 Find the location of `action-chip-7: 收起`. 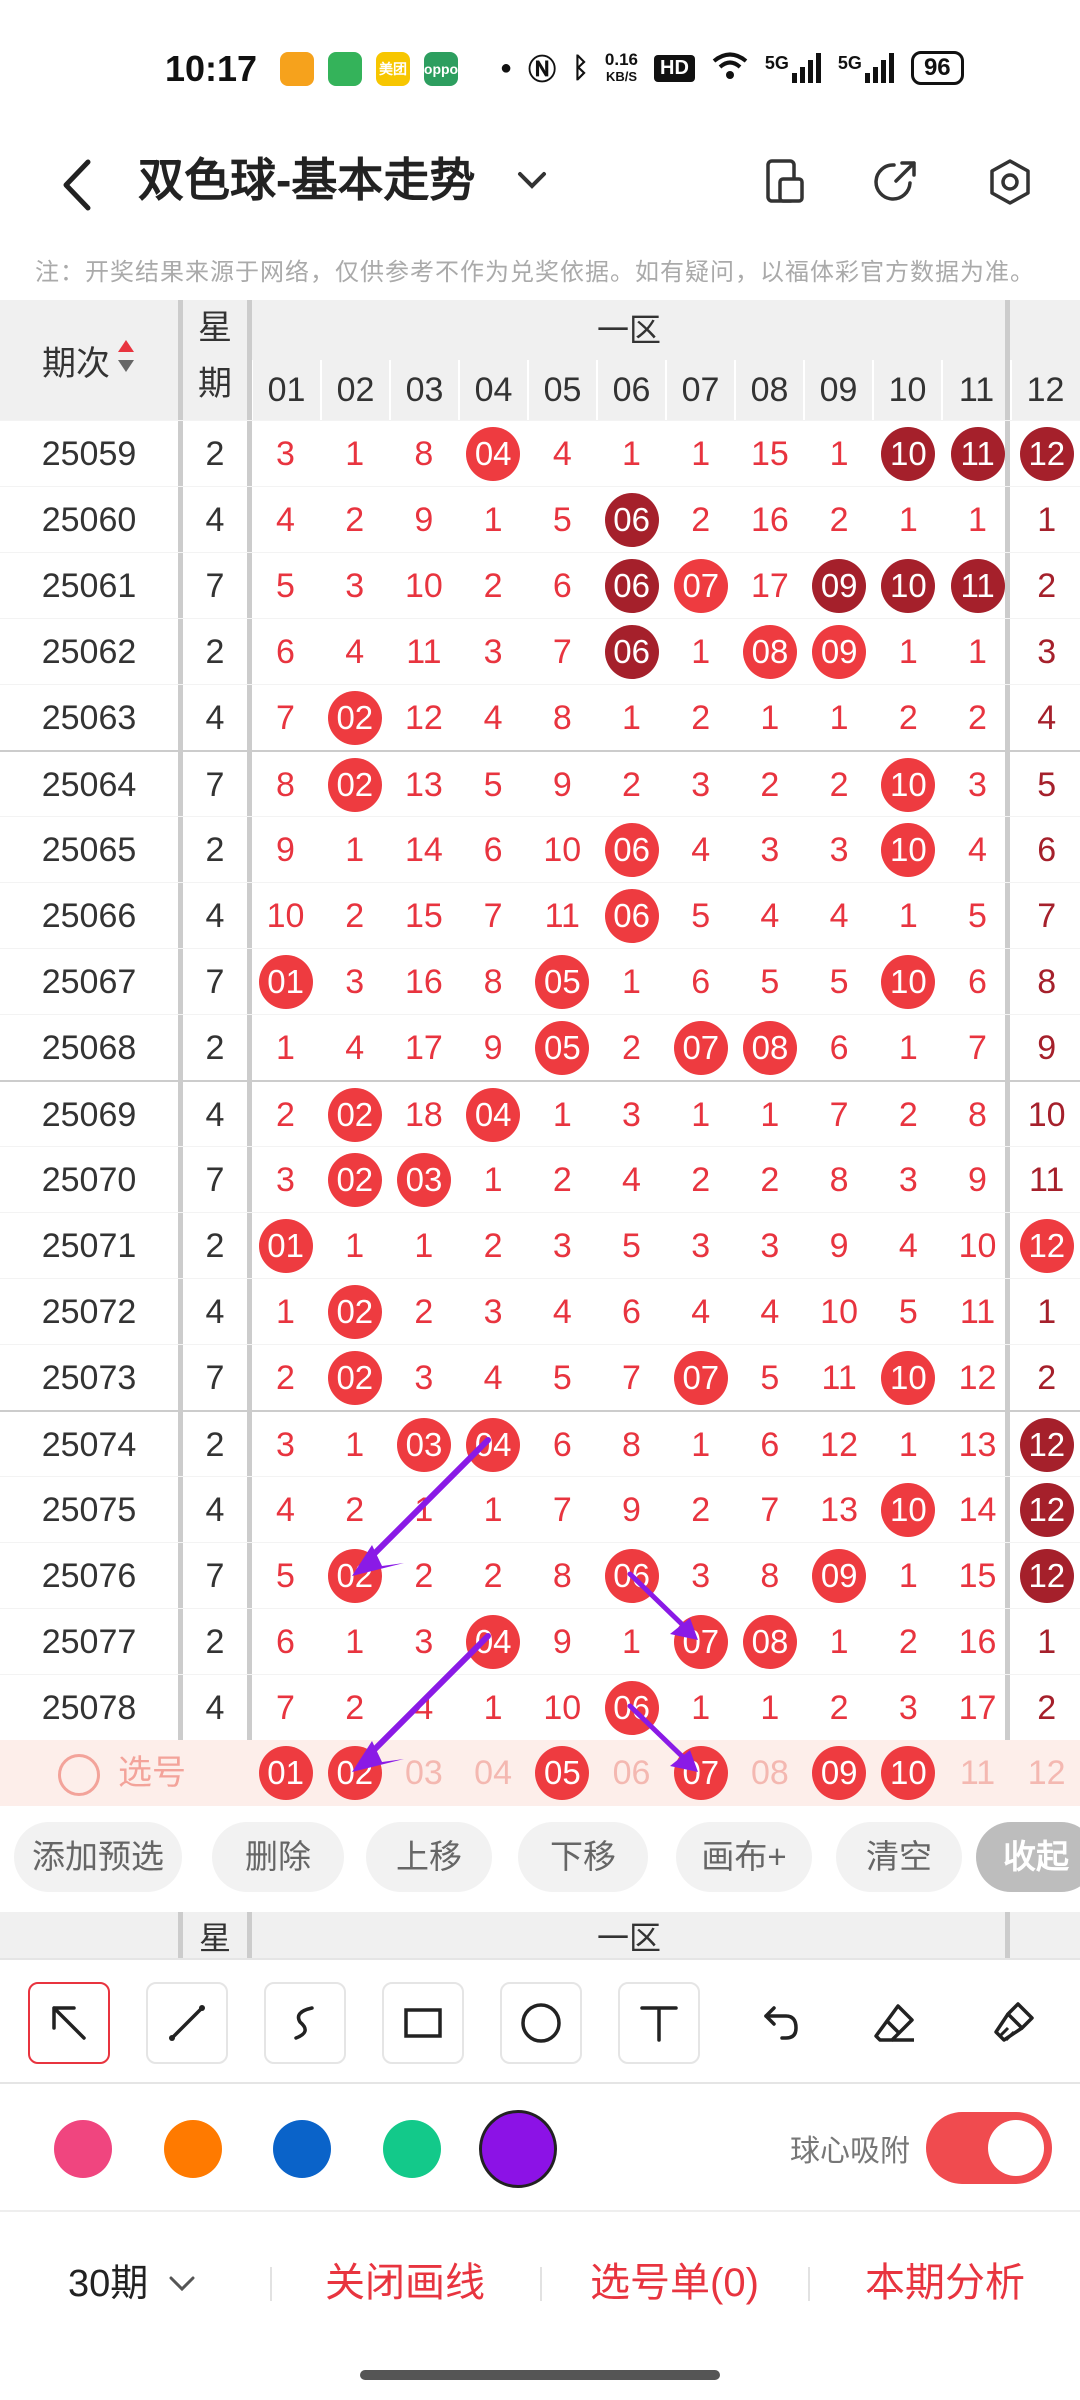

action-chip-7: 收起 is located at coordinates (1028, 1857).